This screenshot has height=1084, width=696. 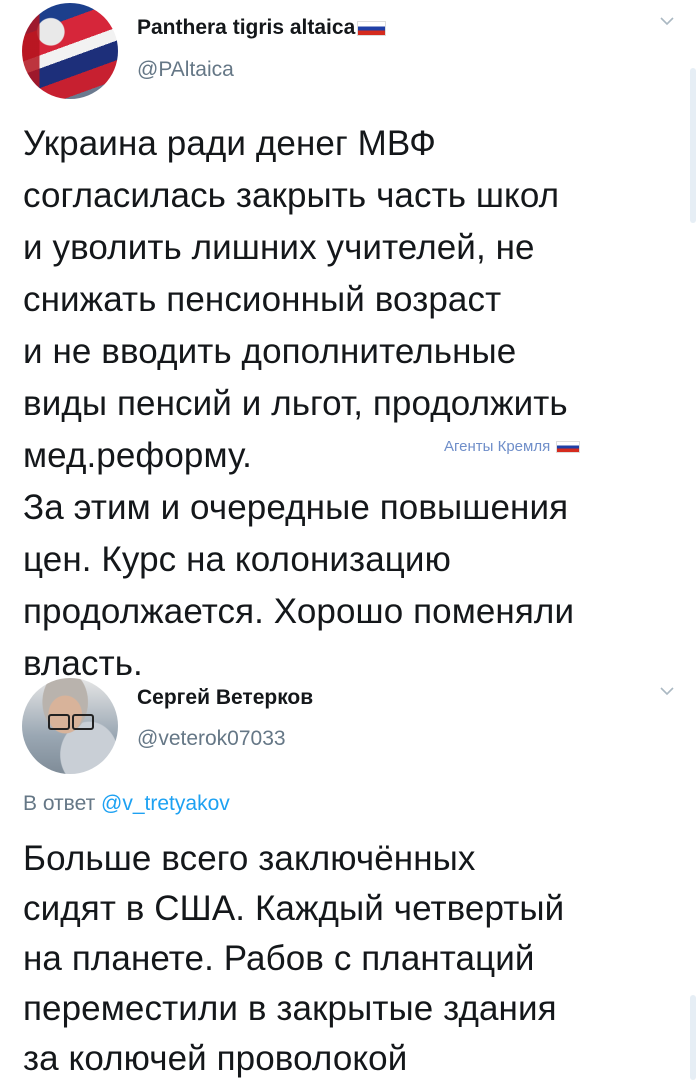 I want to click on watermark-text: Агенты Кремля, so click(x=497, y=446).